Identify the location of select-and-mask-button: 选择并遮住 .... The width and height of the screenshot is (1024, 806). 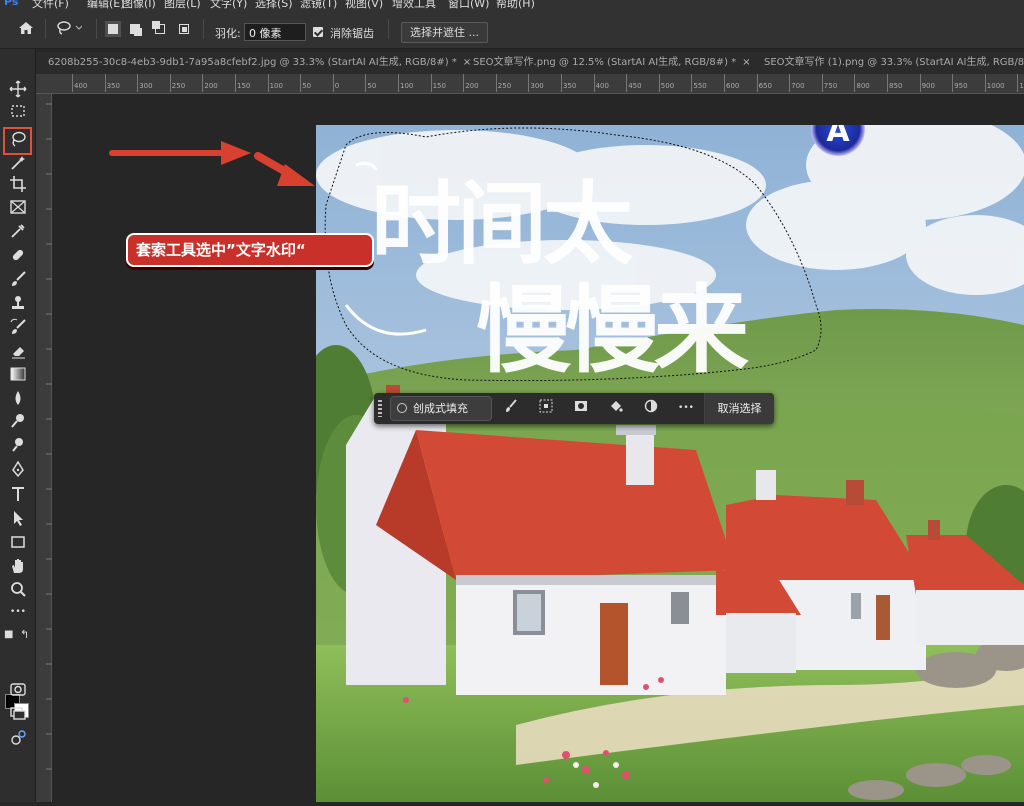
(444, 32).